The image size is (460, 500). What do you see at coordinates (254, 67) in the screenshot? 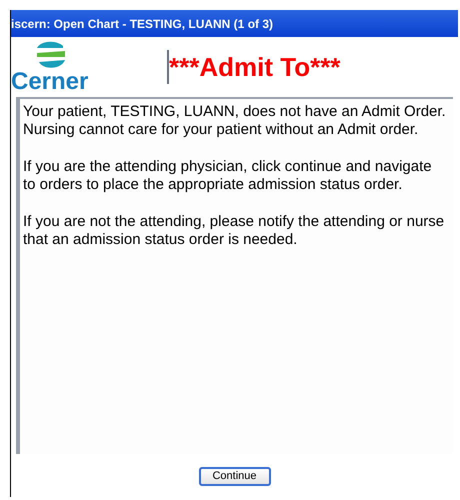
I see `dialog-heading: ***Admit To***` at bounding box center [254, 67].